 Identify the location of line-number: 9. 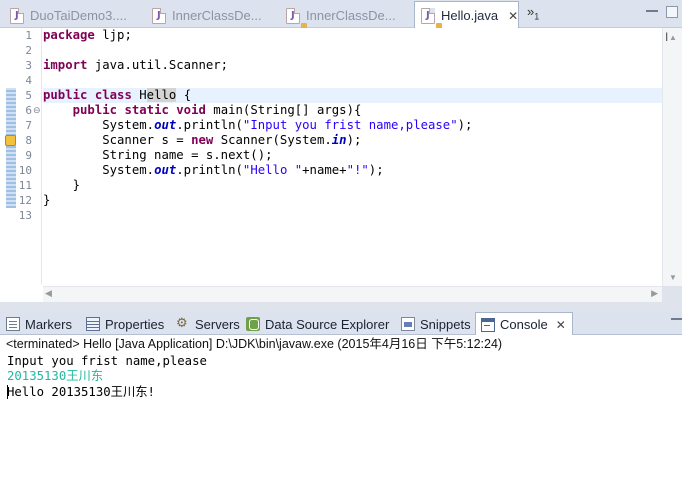
(28, 155).